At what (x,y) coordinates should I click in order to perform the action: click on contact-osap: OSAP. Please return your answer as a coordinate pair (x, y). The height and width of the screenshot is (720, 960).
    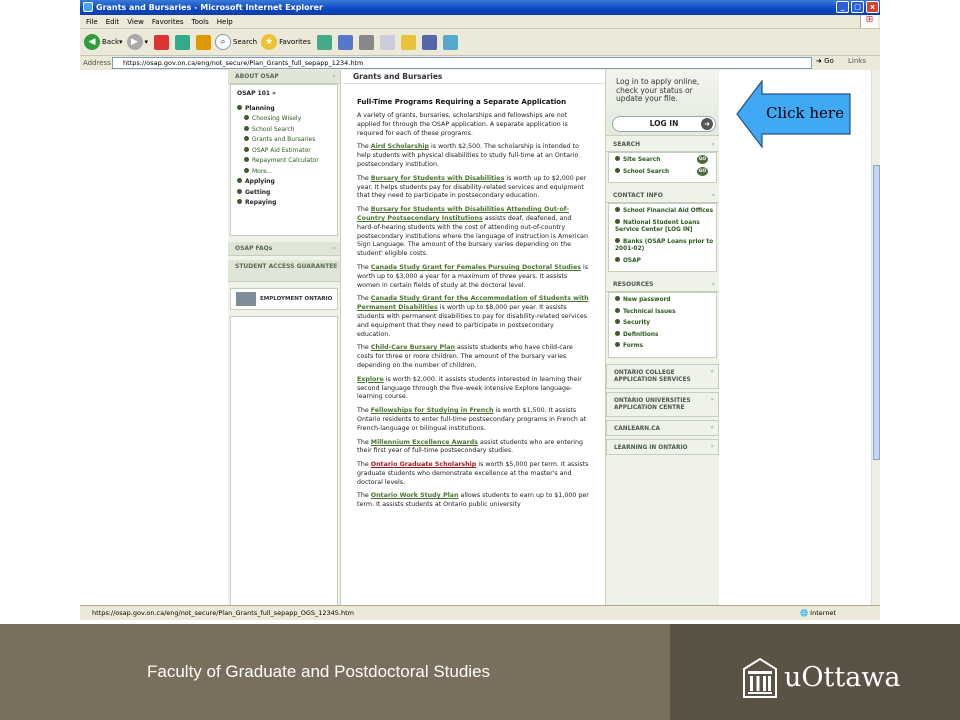
    Looking at the image, I should click on (662, 261).